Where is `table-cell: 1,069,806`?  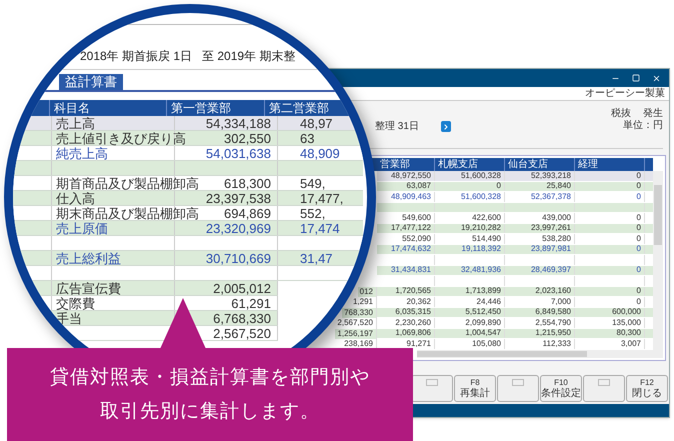
table-cell: 1,069,806 is located at coordinates (413, 333).